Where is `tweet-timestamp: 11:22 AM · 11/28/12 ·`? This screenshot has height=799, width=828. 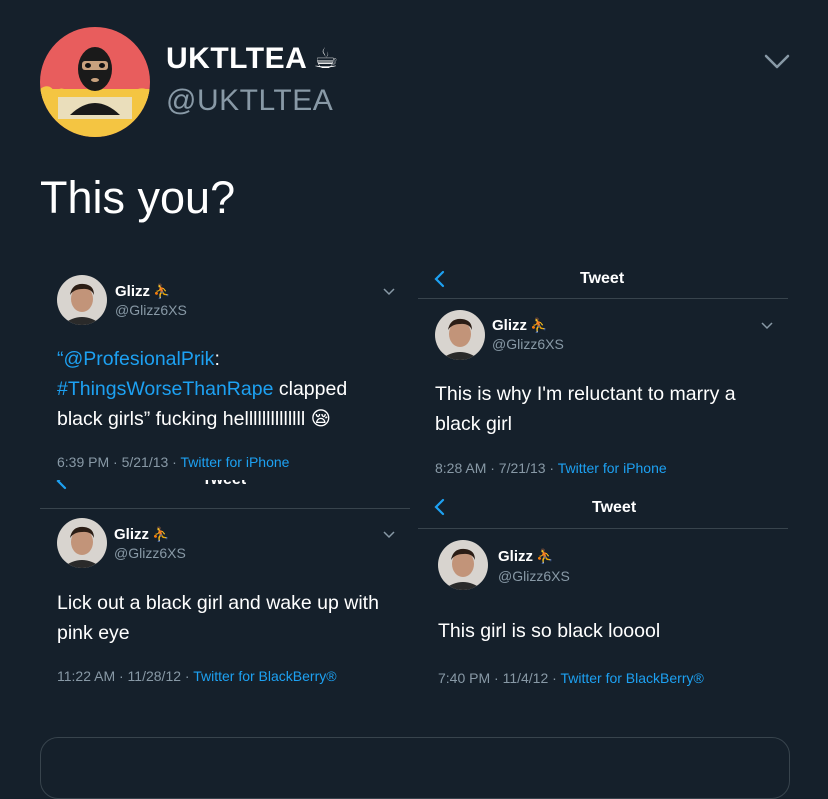
tweet-timestamp: 11:22 AM · 11/28/12 · is located at coordinates (125, 676).